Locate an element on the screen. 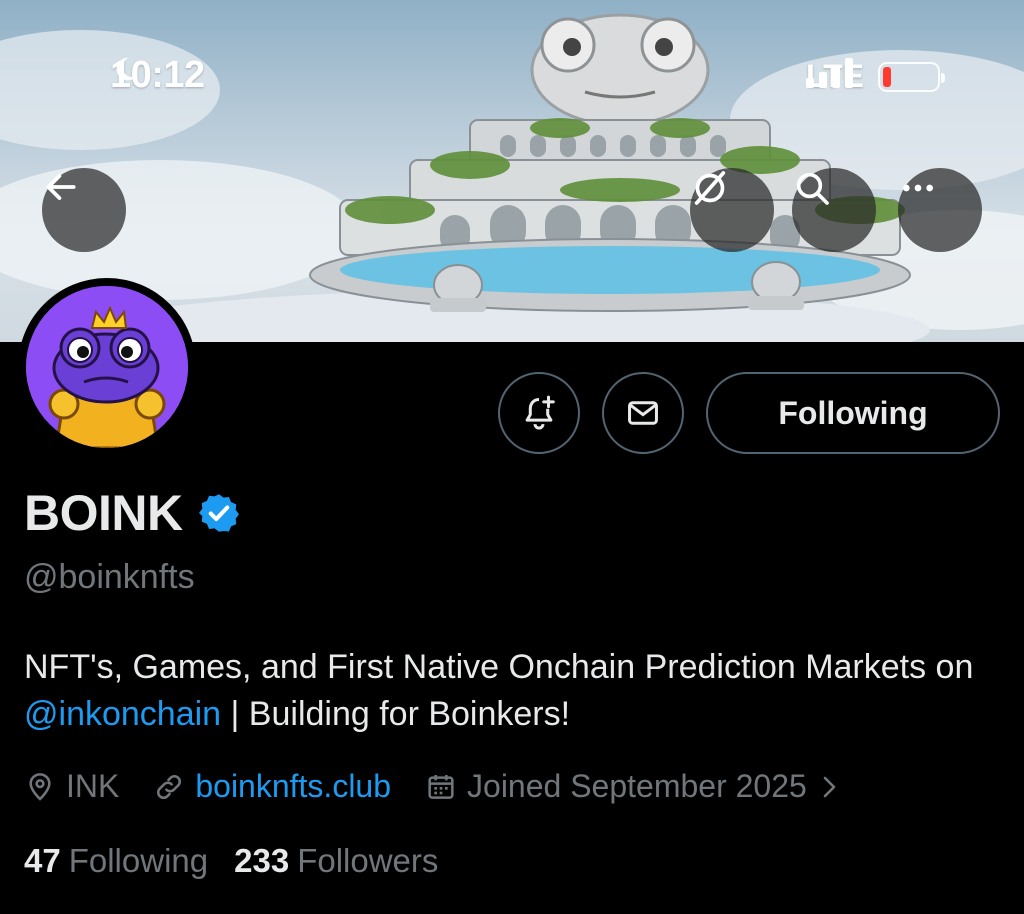  back-button is located at coordinates (84, 210).